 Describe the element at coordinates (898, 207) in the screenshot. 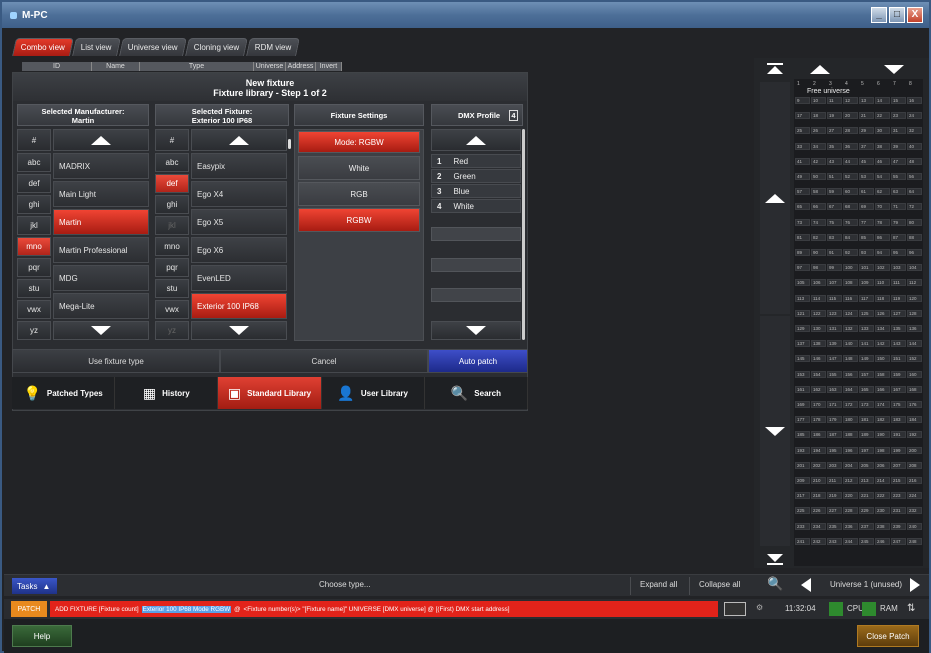

I see `dmx-address-cell: 71` at that location.